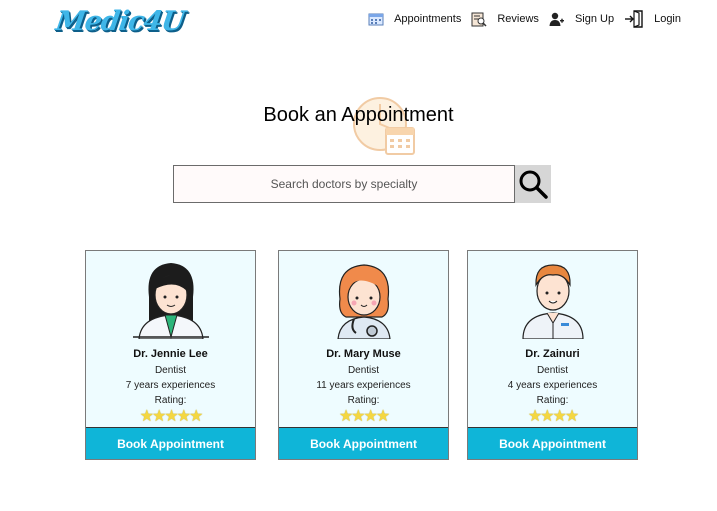  Describe the element at coordinates (170, 301) in the screenshot. I see `female-doctor-avatar-icon` at that location.